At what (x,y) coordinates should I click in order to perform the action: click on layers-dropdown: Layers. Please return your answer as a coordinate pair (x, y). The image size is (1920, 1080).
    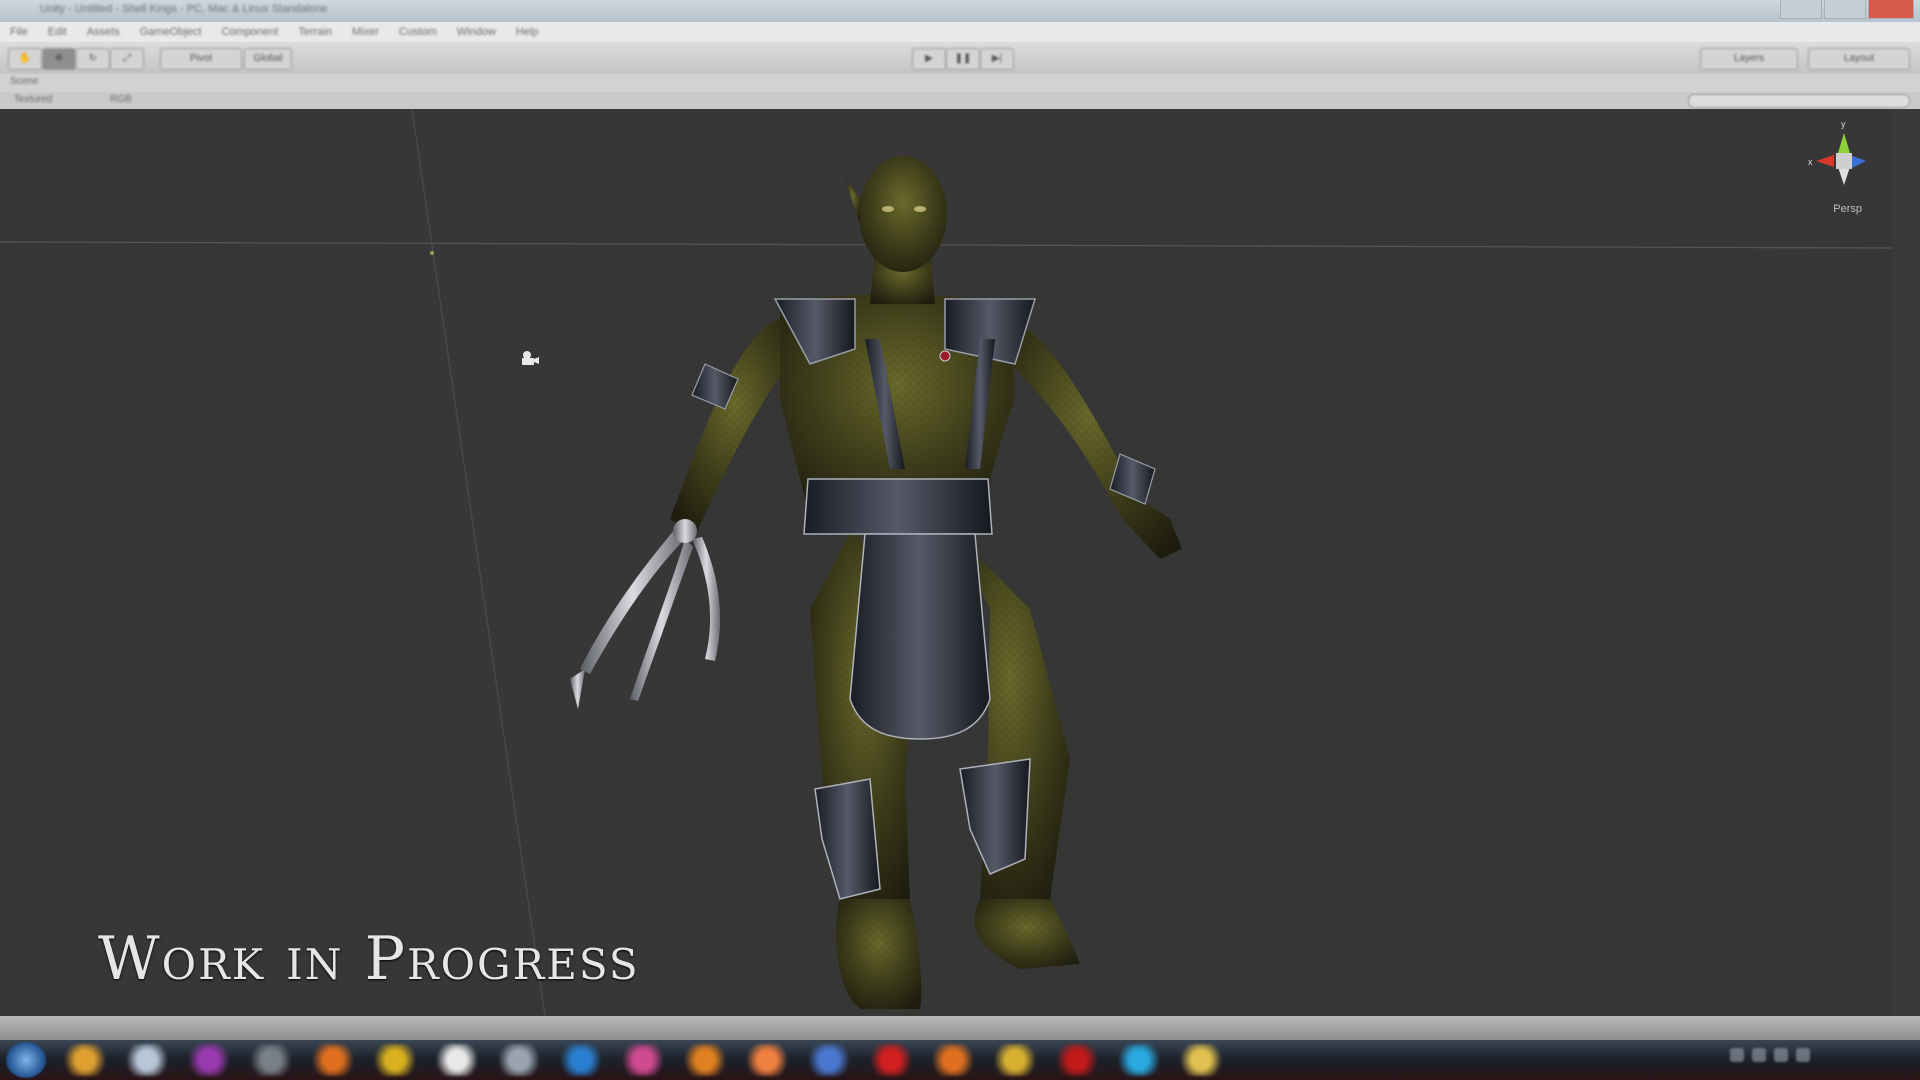
    Looking at the image, I should click on (1749, 59).